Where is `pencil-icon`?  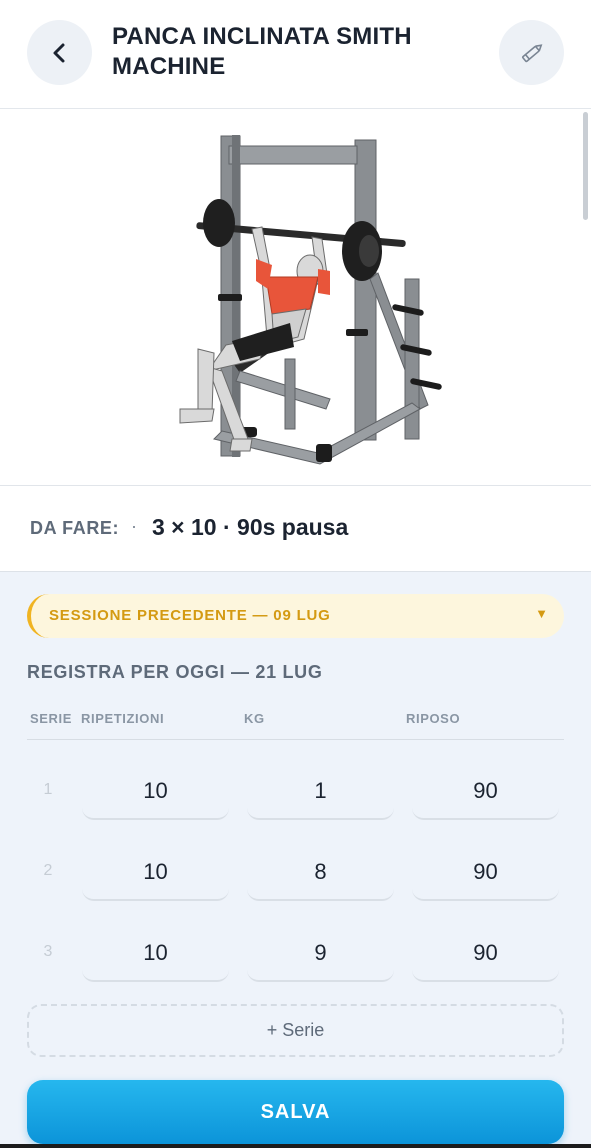
pencil-icon is located at coordinates (531, 52).